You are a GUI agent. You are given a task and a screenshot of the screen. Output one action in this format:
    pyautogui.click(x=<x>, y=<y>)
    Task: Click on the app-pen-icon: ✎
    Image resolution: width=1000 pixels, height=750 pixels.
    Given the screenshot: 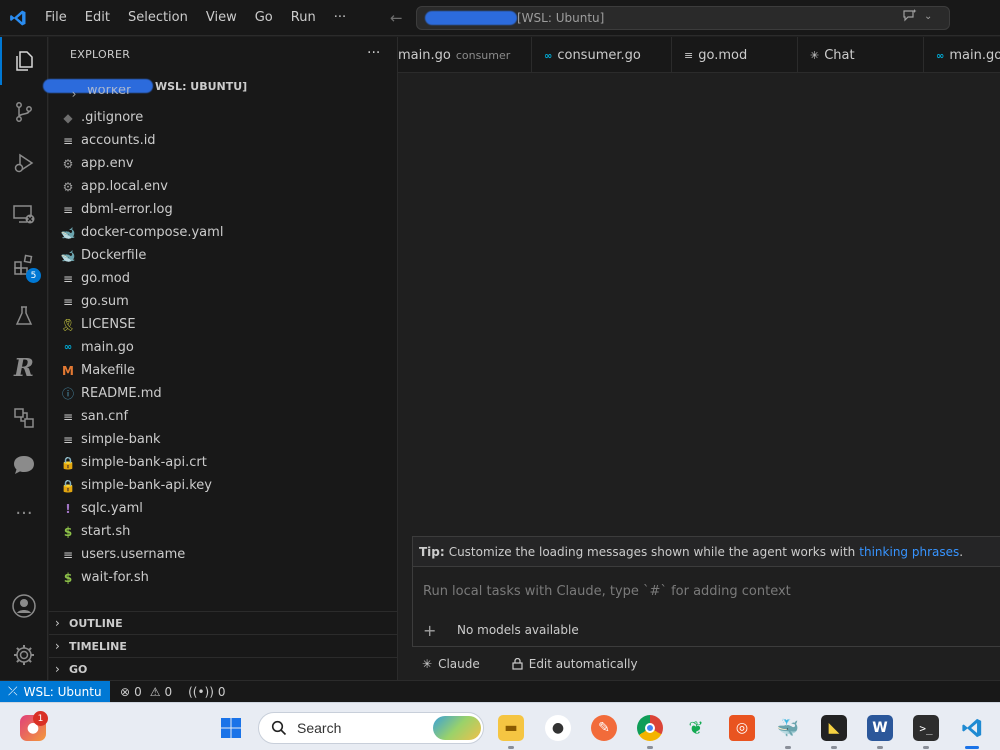 What is the action you would take?
    pyautogui.click(x=604, y=728)
    